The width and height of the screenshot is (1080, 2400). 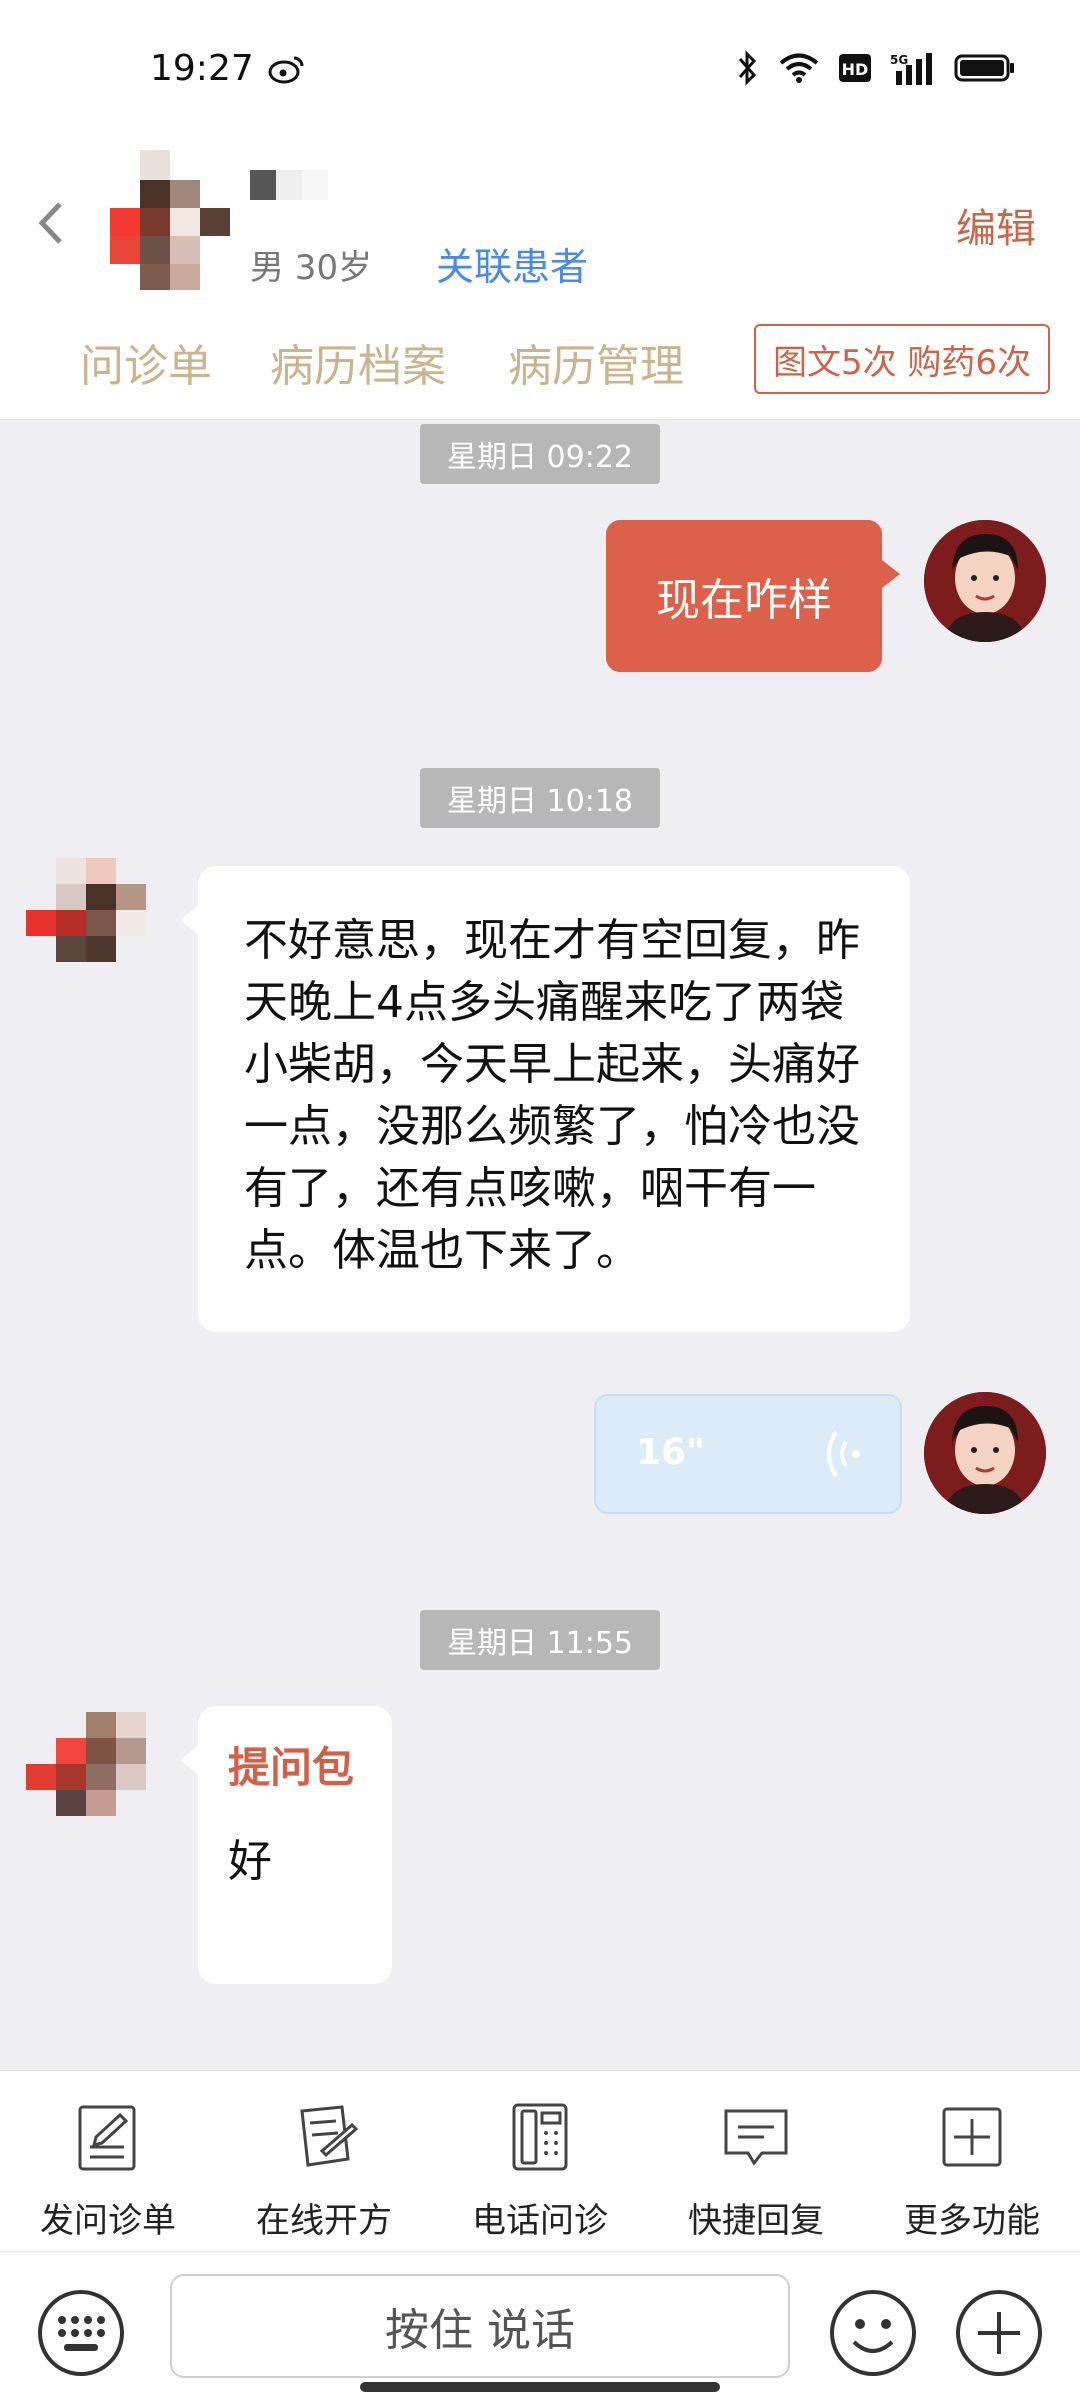 What do you see at coordinates (540, 2387) in the screenshot?
I see `home-indicator` at bounding box center [540, 2387].